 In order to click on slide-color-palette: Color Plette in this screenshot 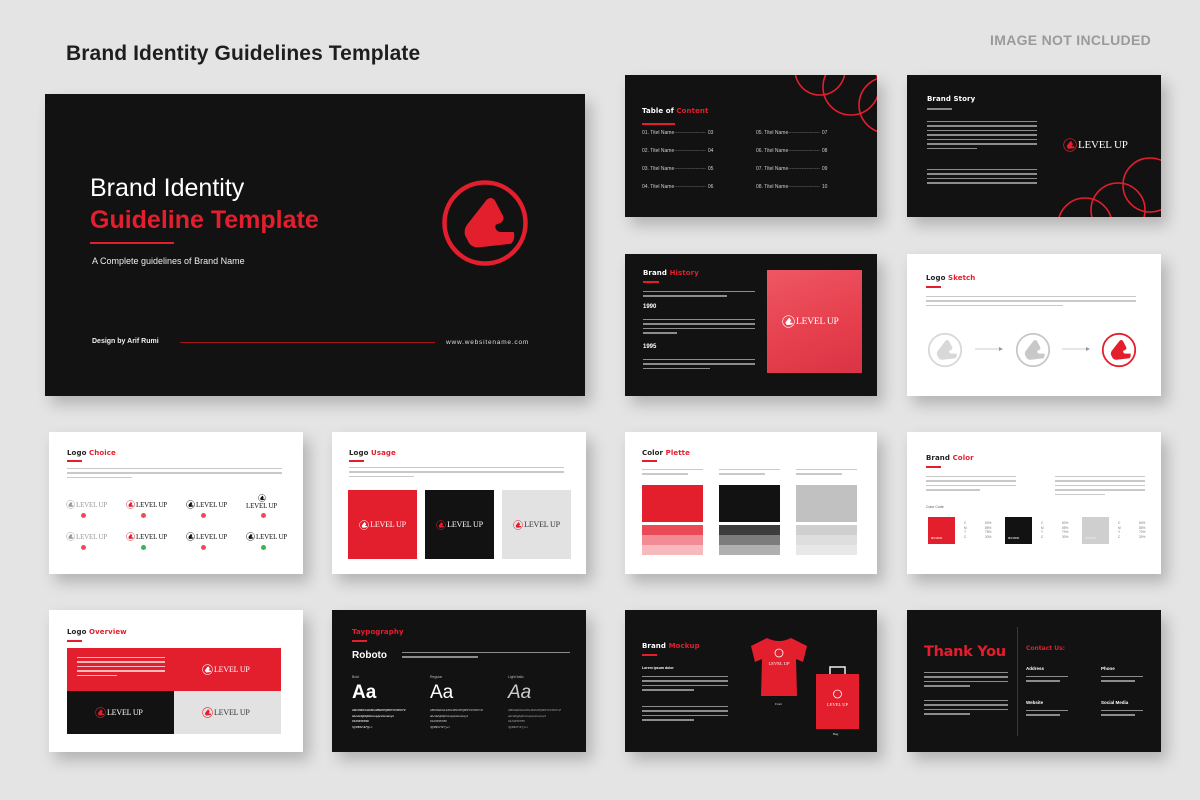, I will do `click(751, 503)`.